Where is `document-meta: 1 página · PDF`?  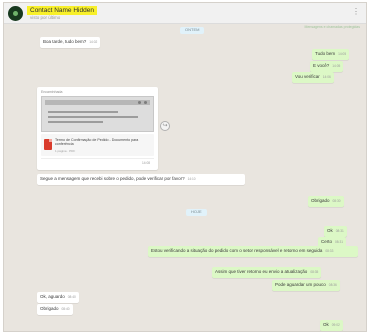
document-meta: 1 página · PDF is located at coordinates (65, 151).